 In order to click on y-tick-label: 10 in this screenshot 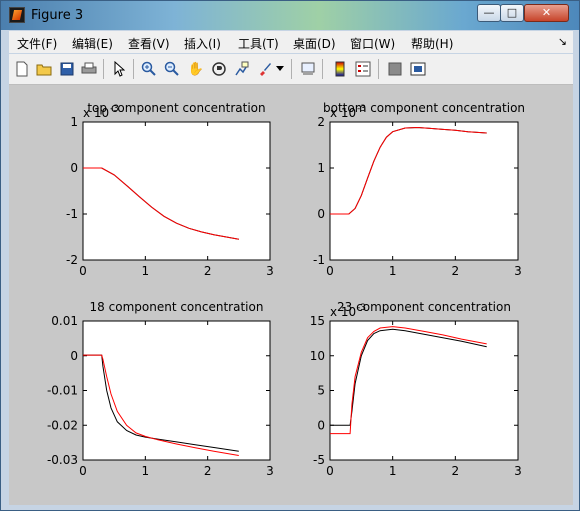, I will do `click(317, 356)`.